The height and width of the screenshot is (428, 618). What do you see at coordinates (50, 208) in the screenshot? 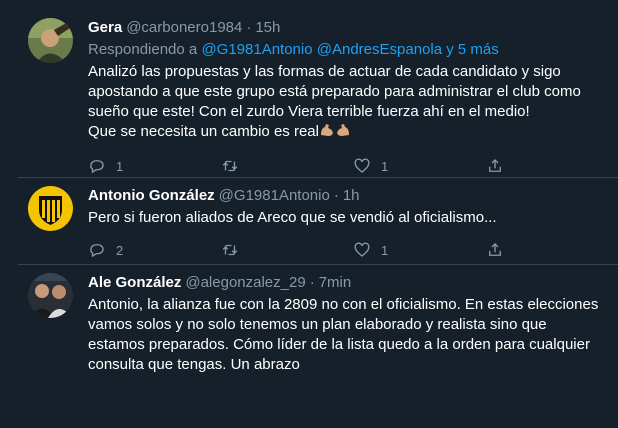
I see `avatar-antonio` at bounding box center [50, 208].